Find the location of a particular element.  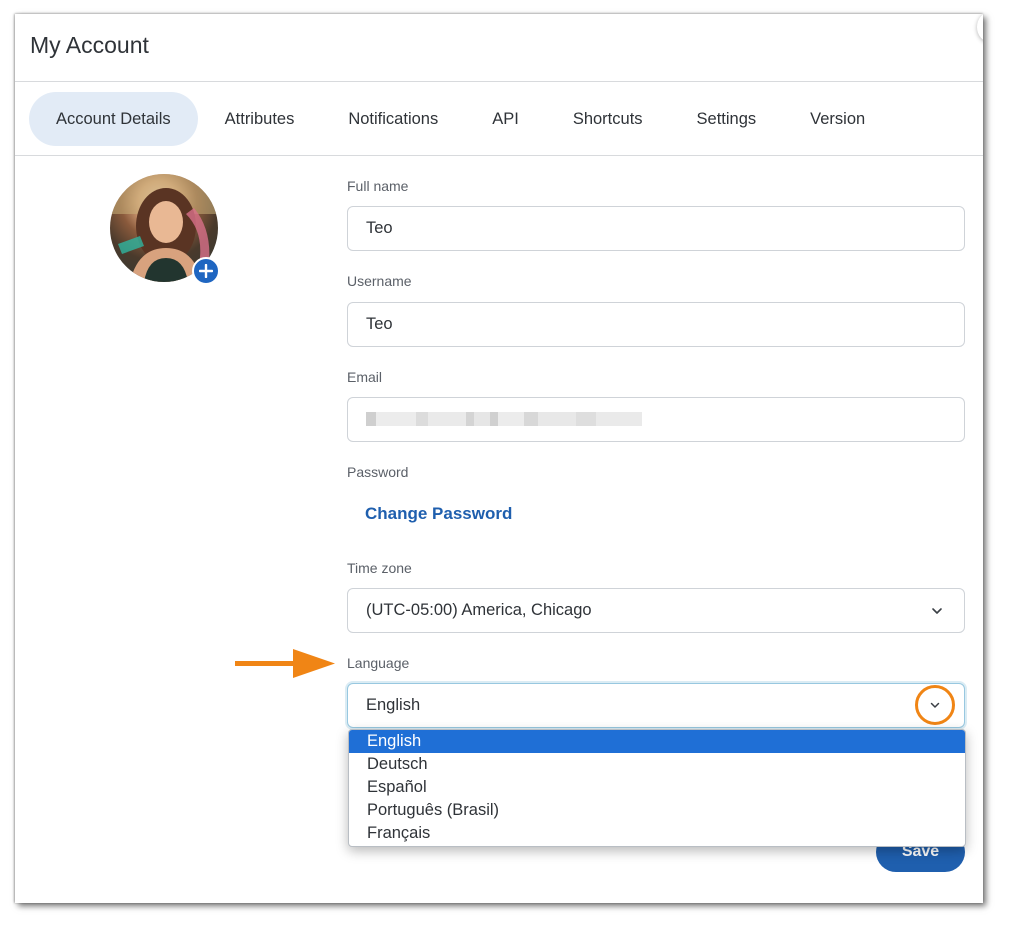

language-value: English is located at coordinates (393, 705).